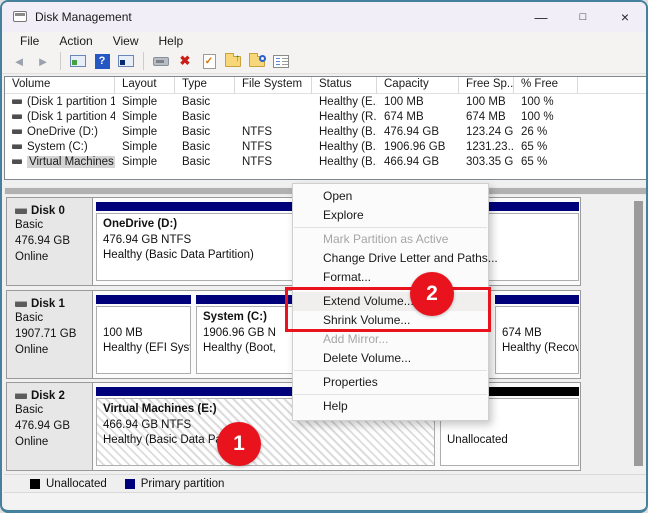  What do you see at coordinates (126, 61) in the screenshot?
I see `action-pane-icon` at bounding box center [126, 61].